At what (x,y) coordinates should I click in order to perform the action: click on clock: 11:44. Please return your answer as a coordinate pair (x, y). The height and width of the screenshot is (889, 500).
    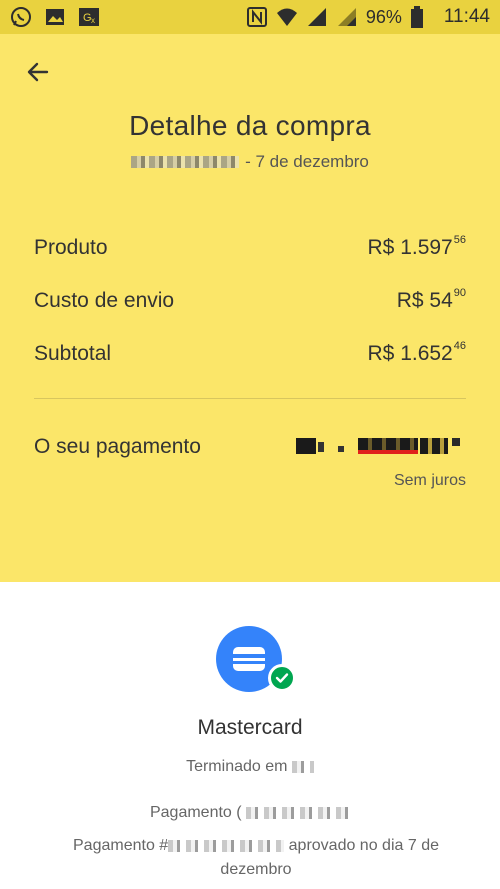
    Looking at the image, I should click on (466, 16).